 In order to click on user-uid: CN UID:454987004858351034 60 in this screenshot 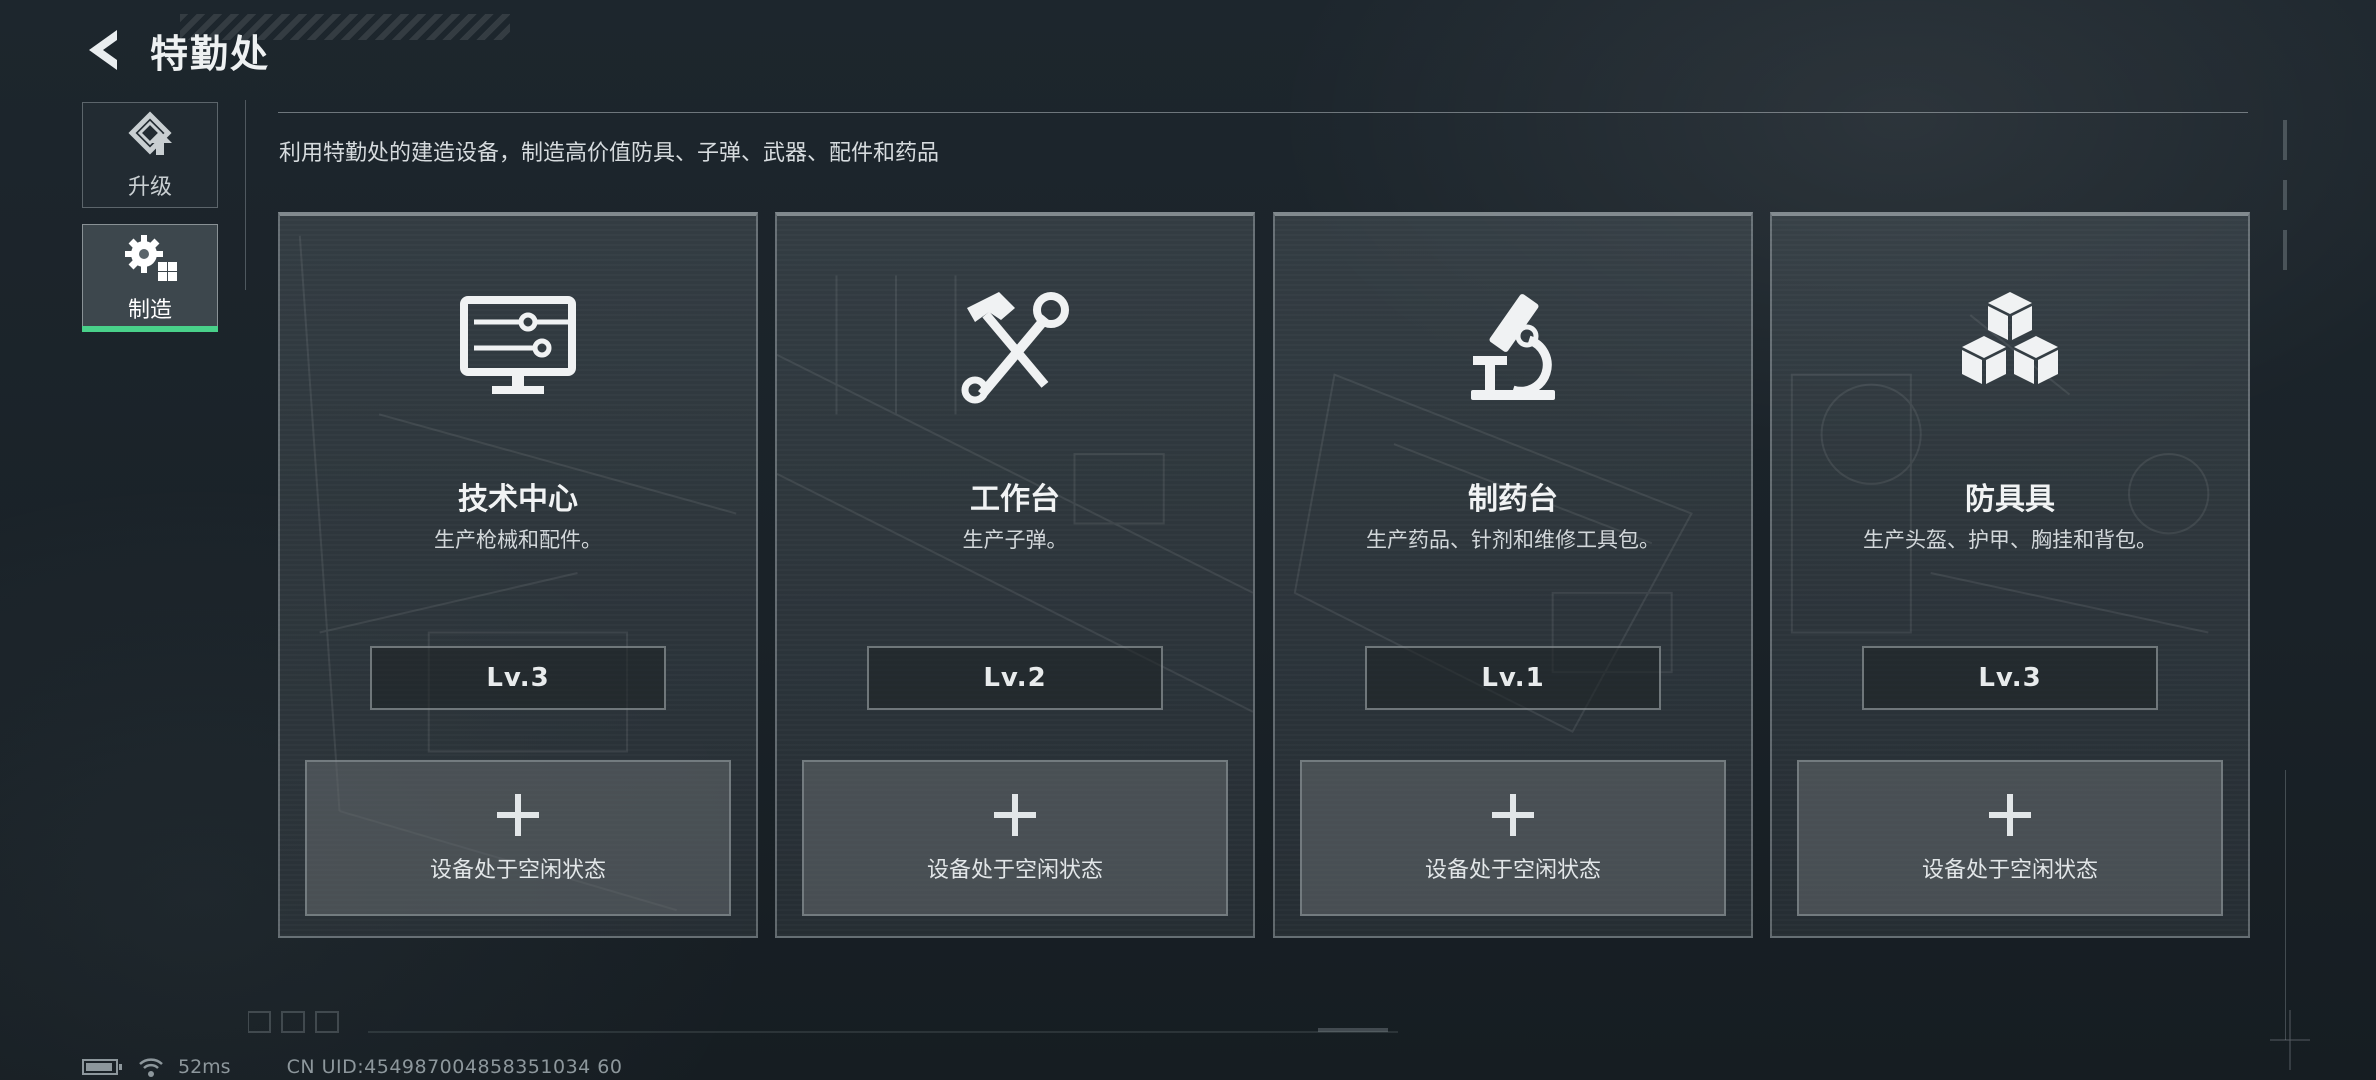, I will do `click(454, 1067)`.